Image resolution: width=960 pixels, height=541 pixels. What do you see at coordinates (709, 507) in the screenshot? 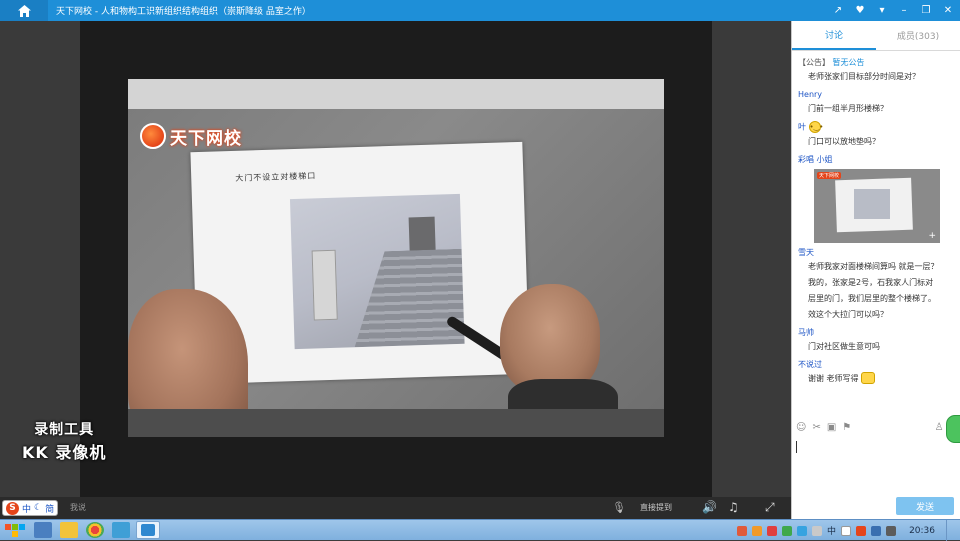
I see `volume-icon: 🔊` at bounding box center [709, 507].